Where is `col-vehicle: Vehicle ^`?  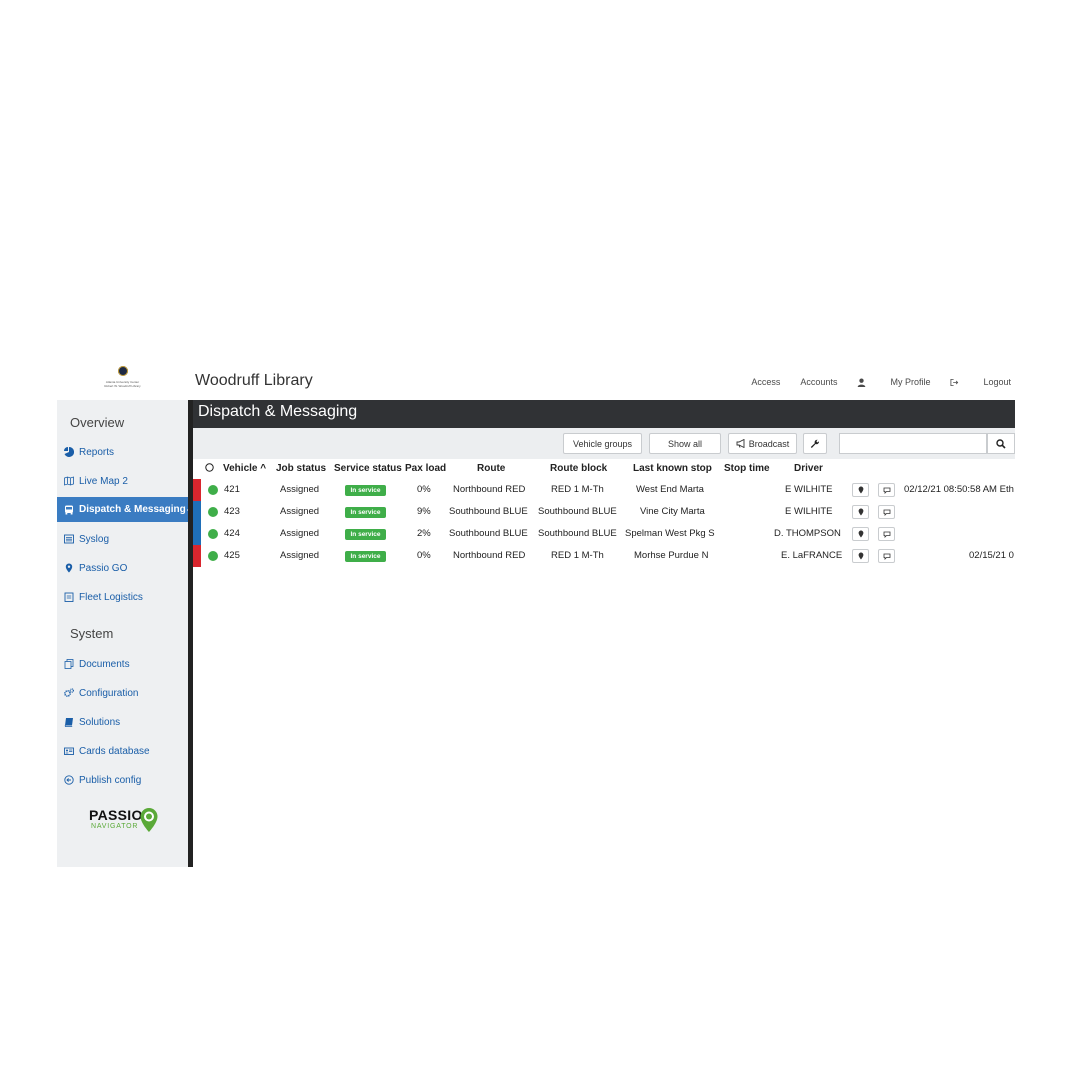 col-vehicle: Vehicle ^ is located at coordinates (244, 468).